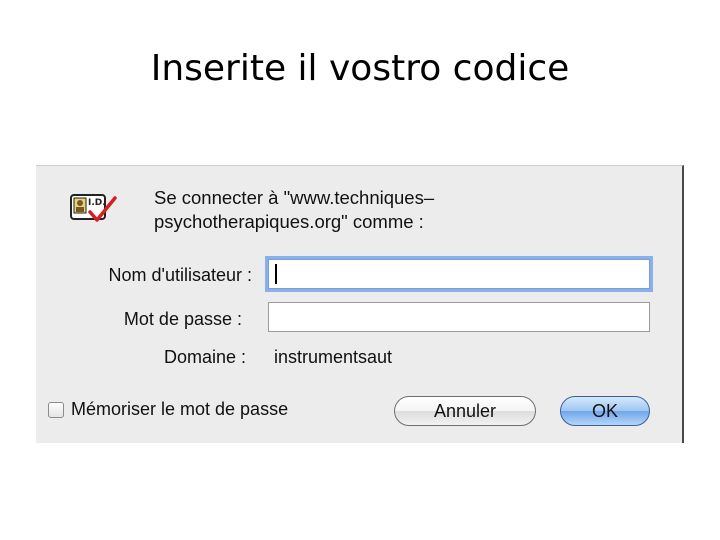 This screenshot has width=720, height=540. Describe the element at coordinates (204, 357) in the screenshot. I see `domain-label: Domaine :` at that location.